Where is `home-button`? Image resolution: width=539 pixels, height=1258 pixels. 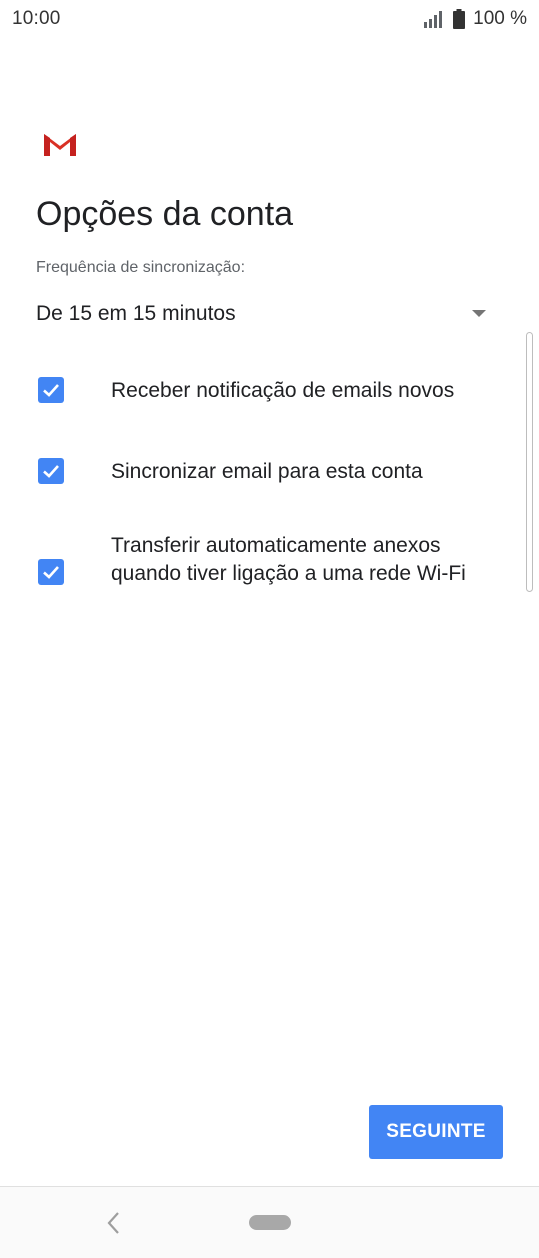 home-button is located at coordinates (270, 1222).